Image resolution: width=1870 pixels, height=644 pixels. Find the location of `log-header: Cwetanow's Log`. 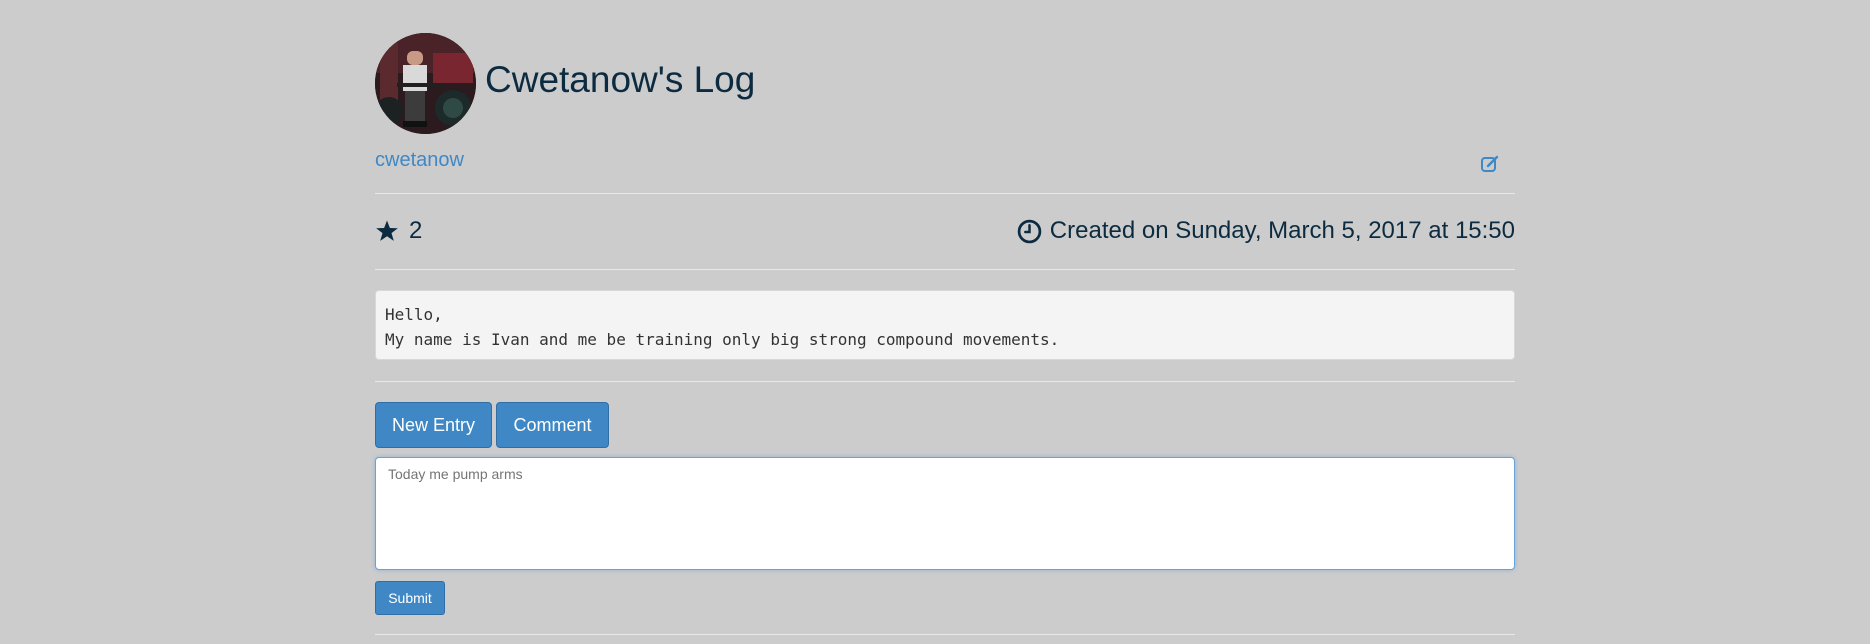

log-header: Cwetanow's Log is located at coordinates (945, 72).